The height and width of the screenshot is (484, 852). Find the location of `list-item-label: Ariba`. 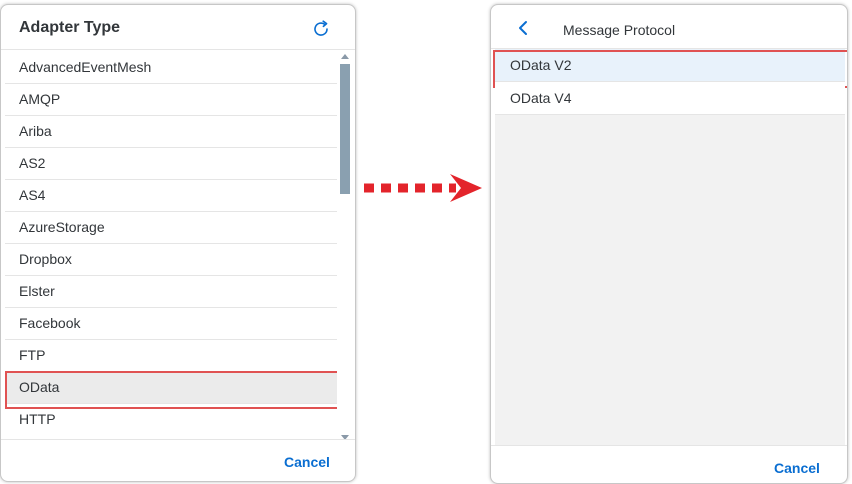

list-item-label: Ariba is located at coordinates (35, 131).